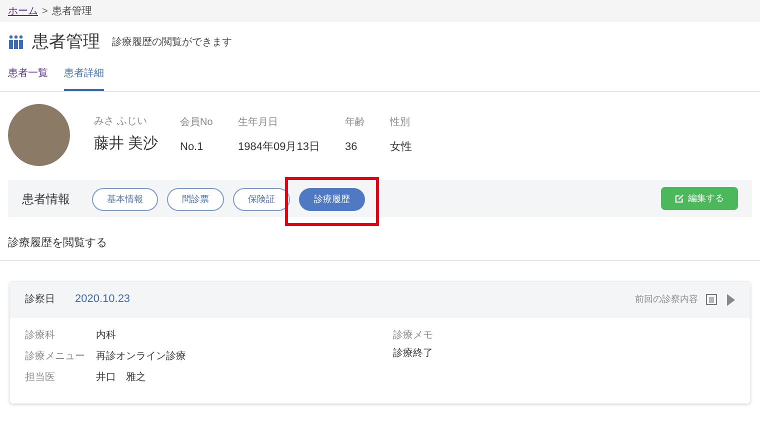  Describe the element at coordinates (172, 43) in the screenshot. I see `page-subtitle: 診療履歴の閲覧ができます` at that location.